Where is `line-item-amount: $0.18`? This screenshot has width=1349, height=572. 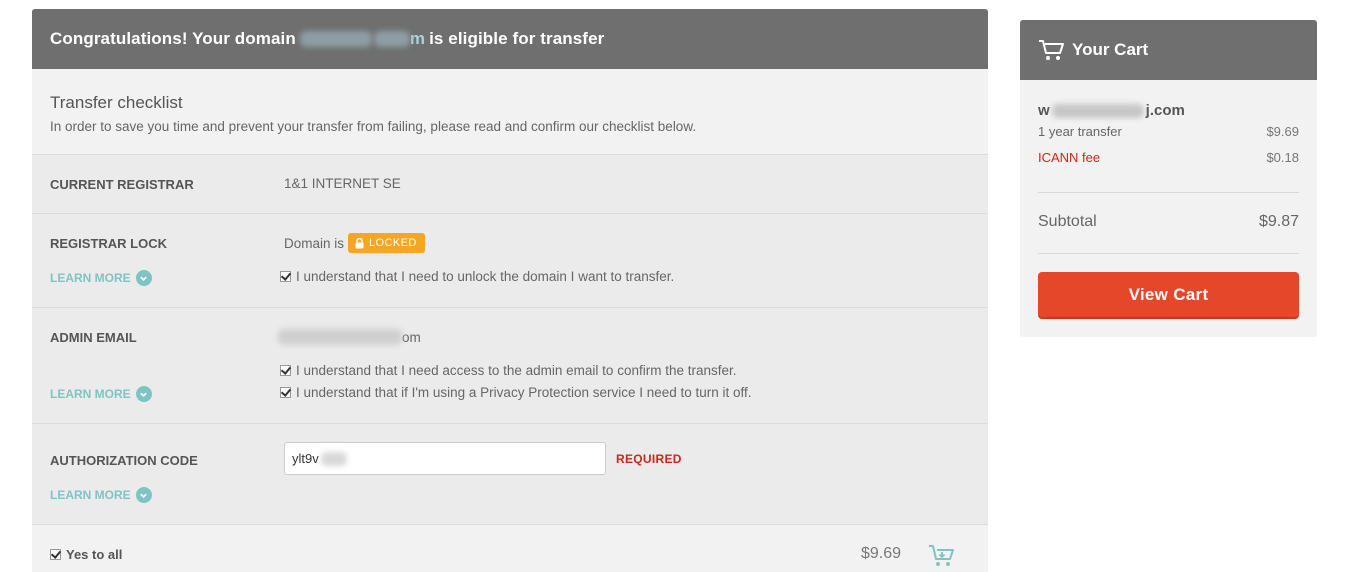 line-item-amount: $0.18 is located at coordinates (1282, 157).